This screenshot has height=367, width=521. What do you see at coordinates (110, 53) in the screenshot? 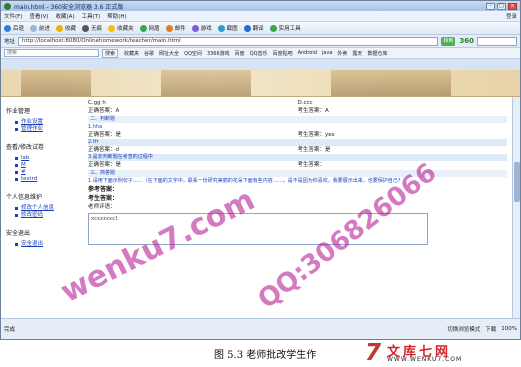
I see `search-button: 搜索` at bounding box center [110, 53].